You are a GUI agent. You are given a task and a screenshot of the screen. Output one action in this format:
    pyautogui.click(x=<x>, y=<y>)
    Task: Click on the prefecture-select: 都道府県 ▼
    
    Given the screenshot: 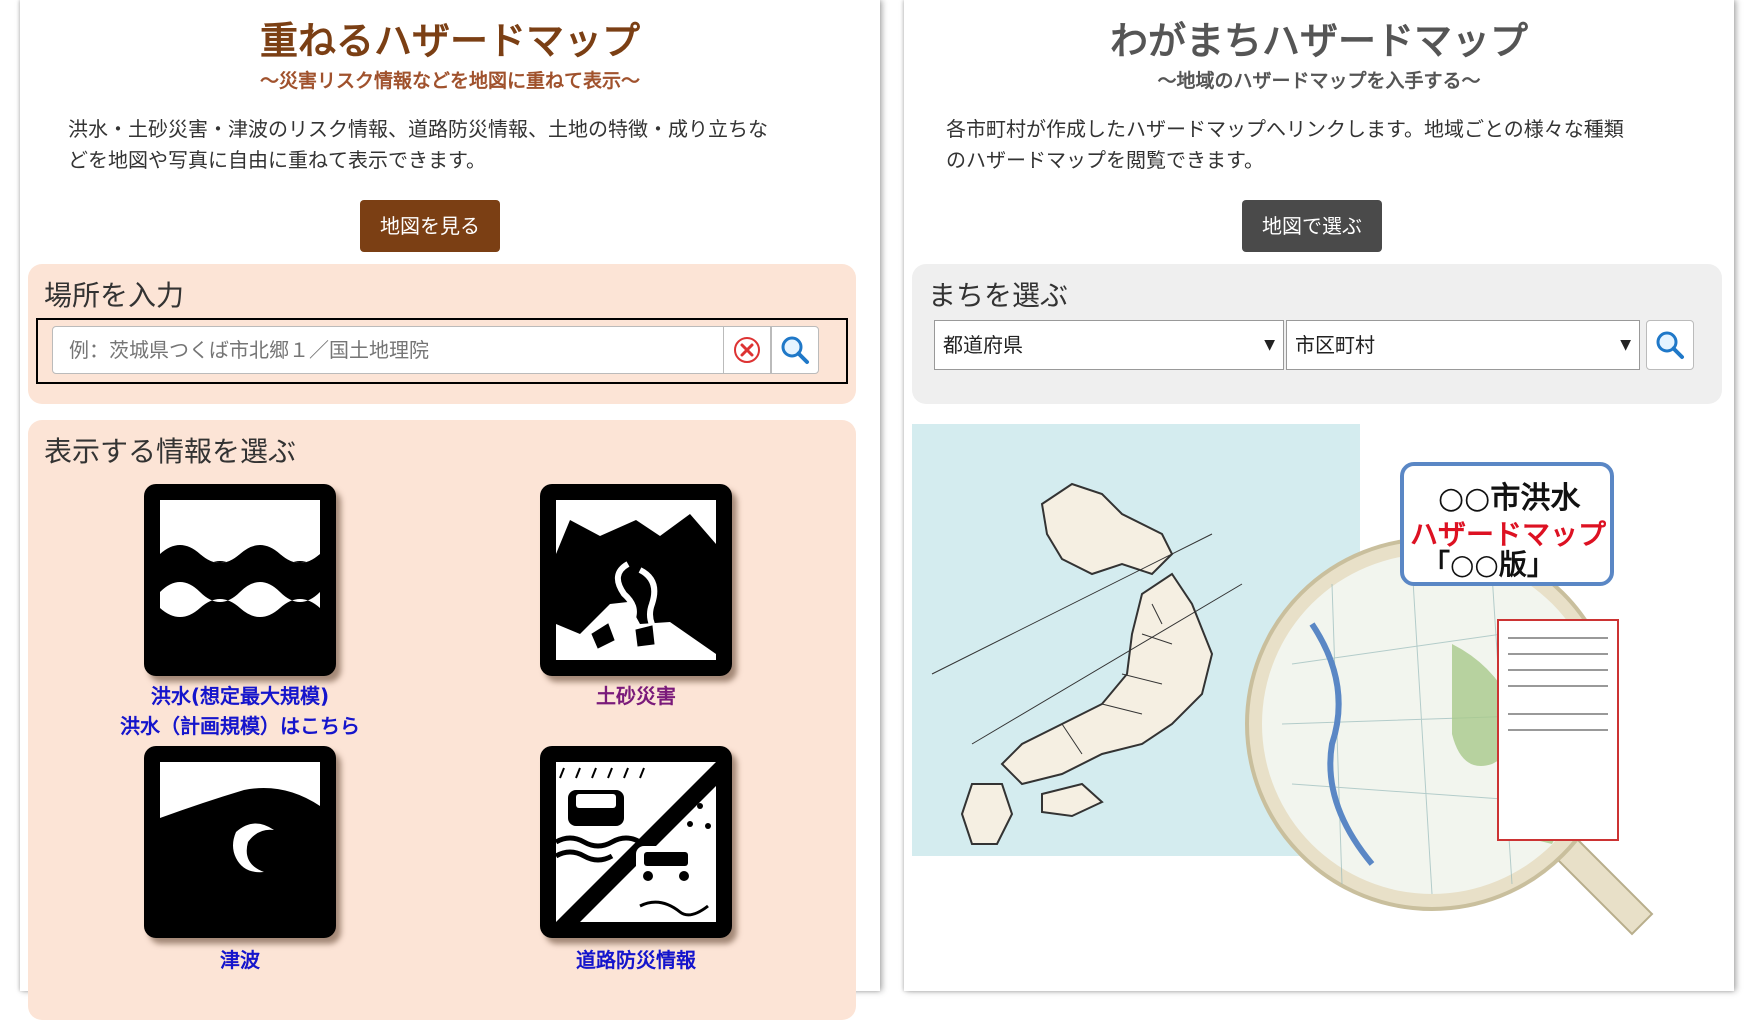 What is the action you would take?
    pyautogui.click(x=1109, y=345)
    